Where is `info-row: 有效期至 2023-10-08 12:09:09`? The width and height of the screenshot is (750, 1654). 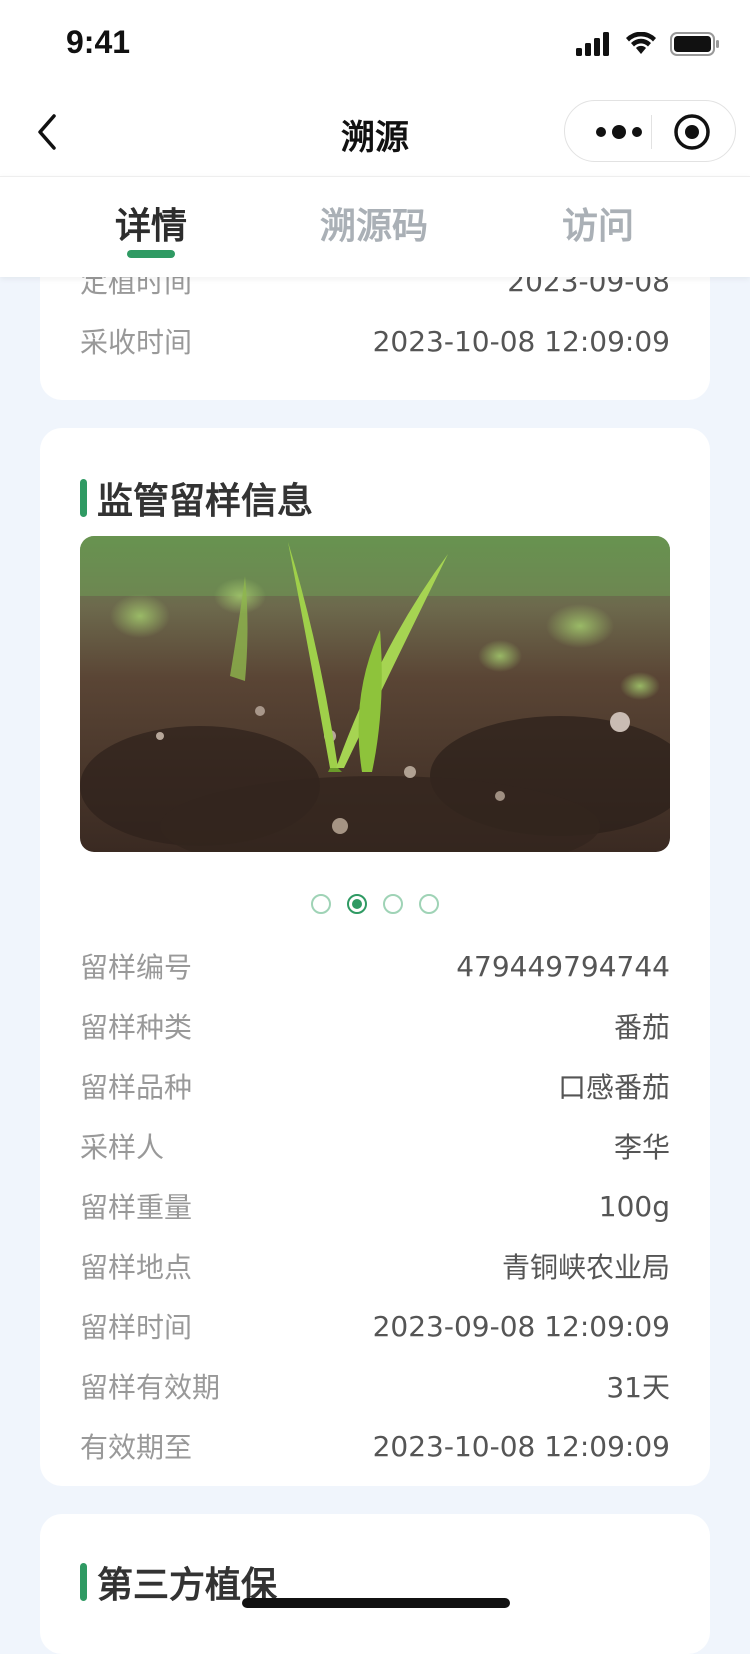
info-row: 有效期至 2023-10-08 12:09:09 is located at coordinates (375, 1446).